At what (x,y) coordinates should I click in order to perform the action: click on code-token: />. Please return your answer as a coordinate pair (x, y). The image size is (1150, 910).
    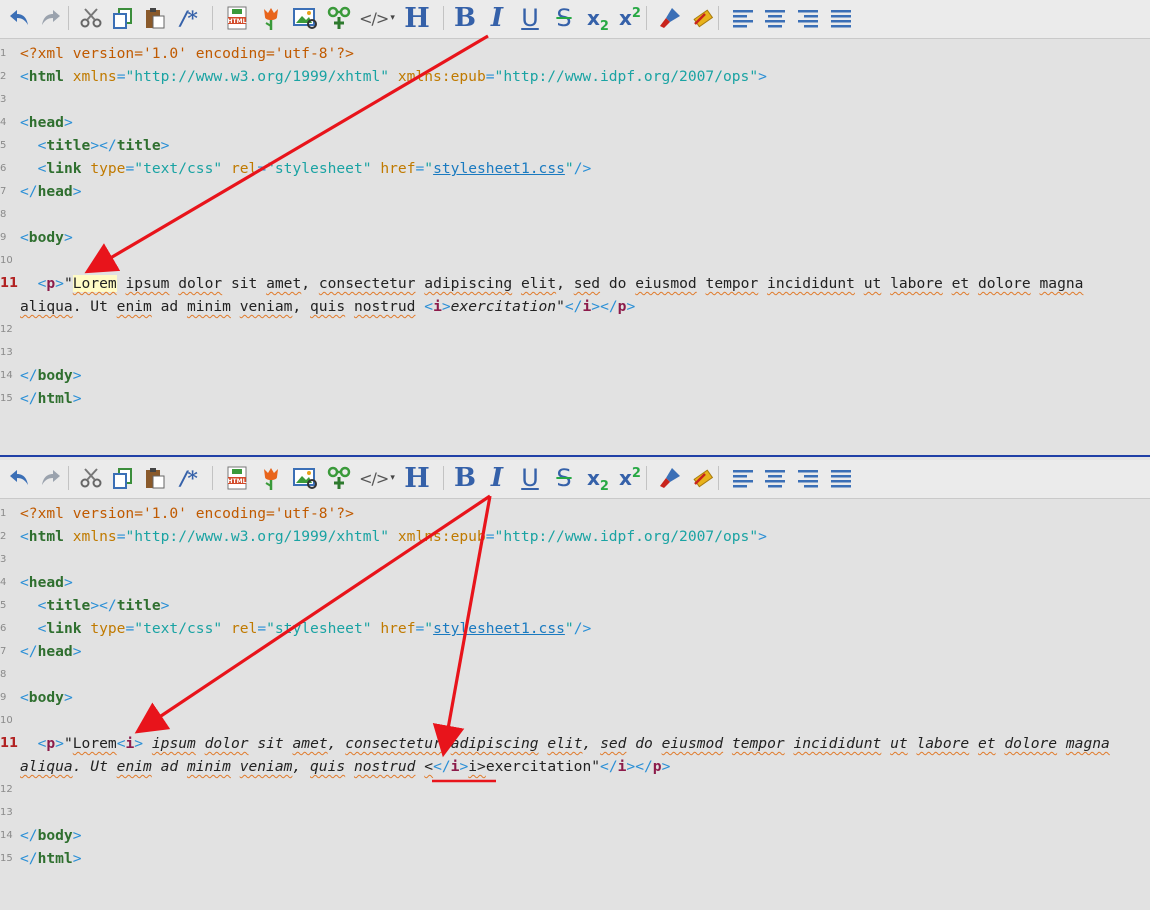
    Looking at the image, I should click on (582, 628).